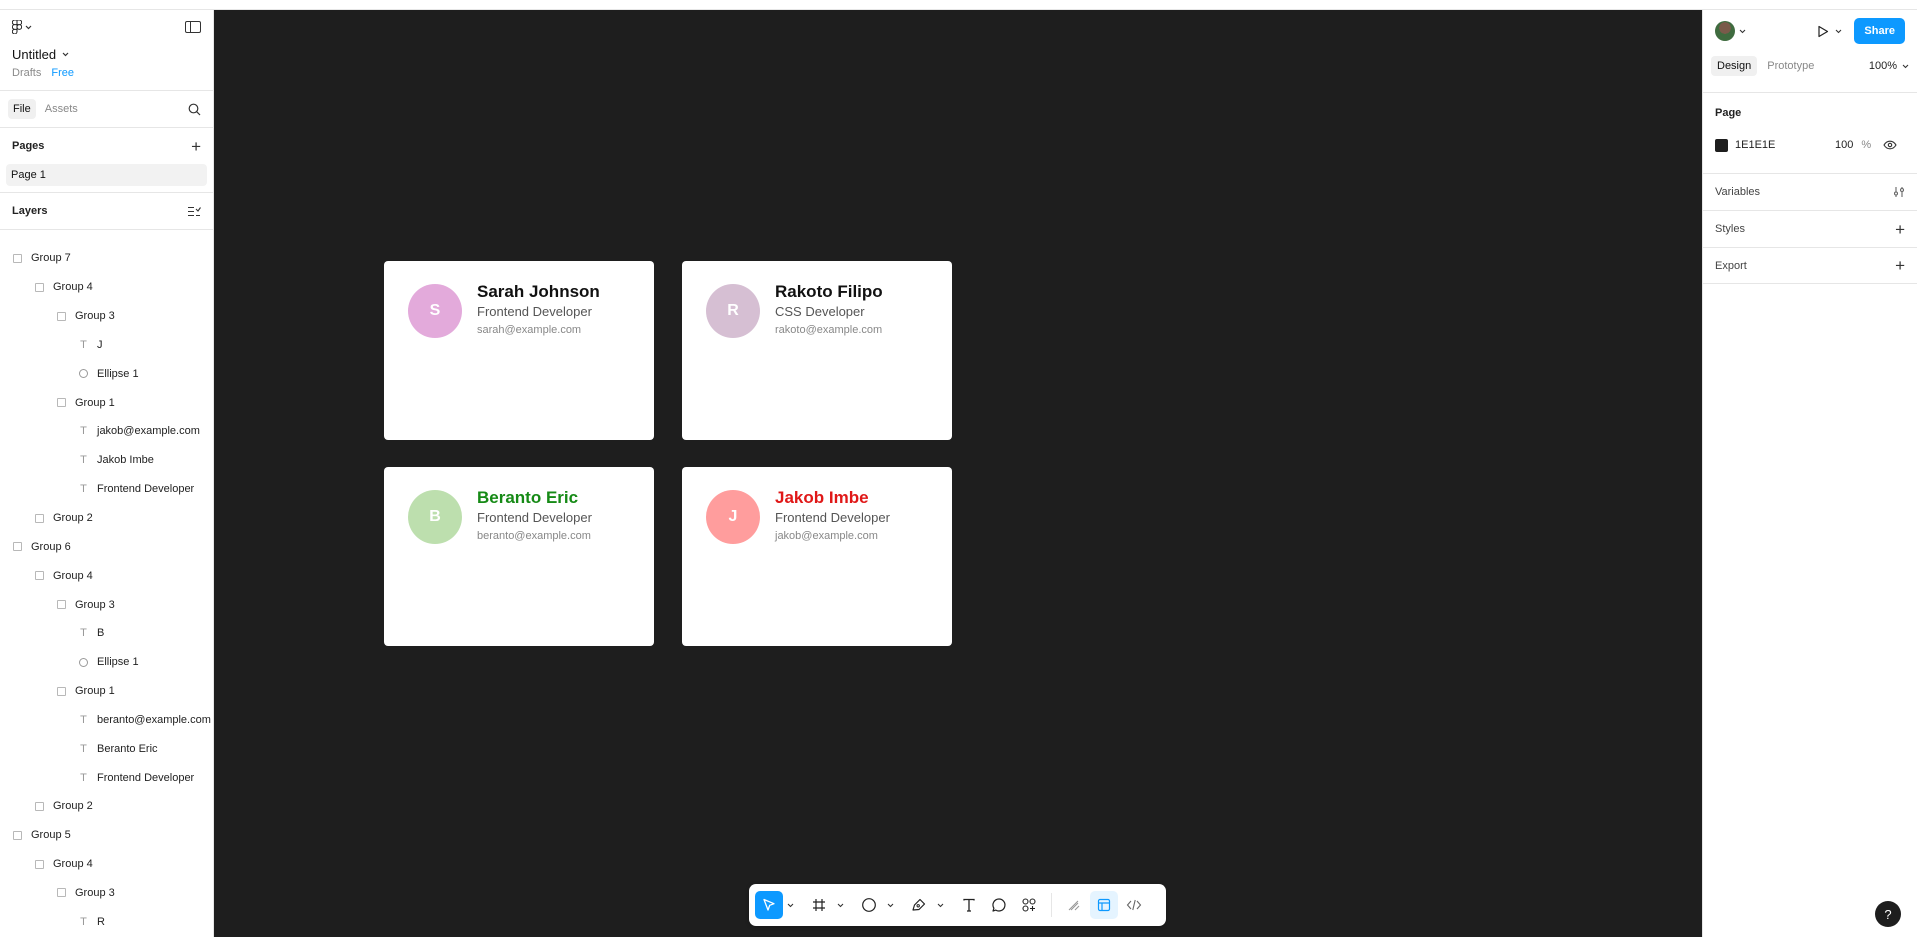  I want to click on export-label: Export, so click(1731, 265).